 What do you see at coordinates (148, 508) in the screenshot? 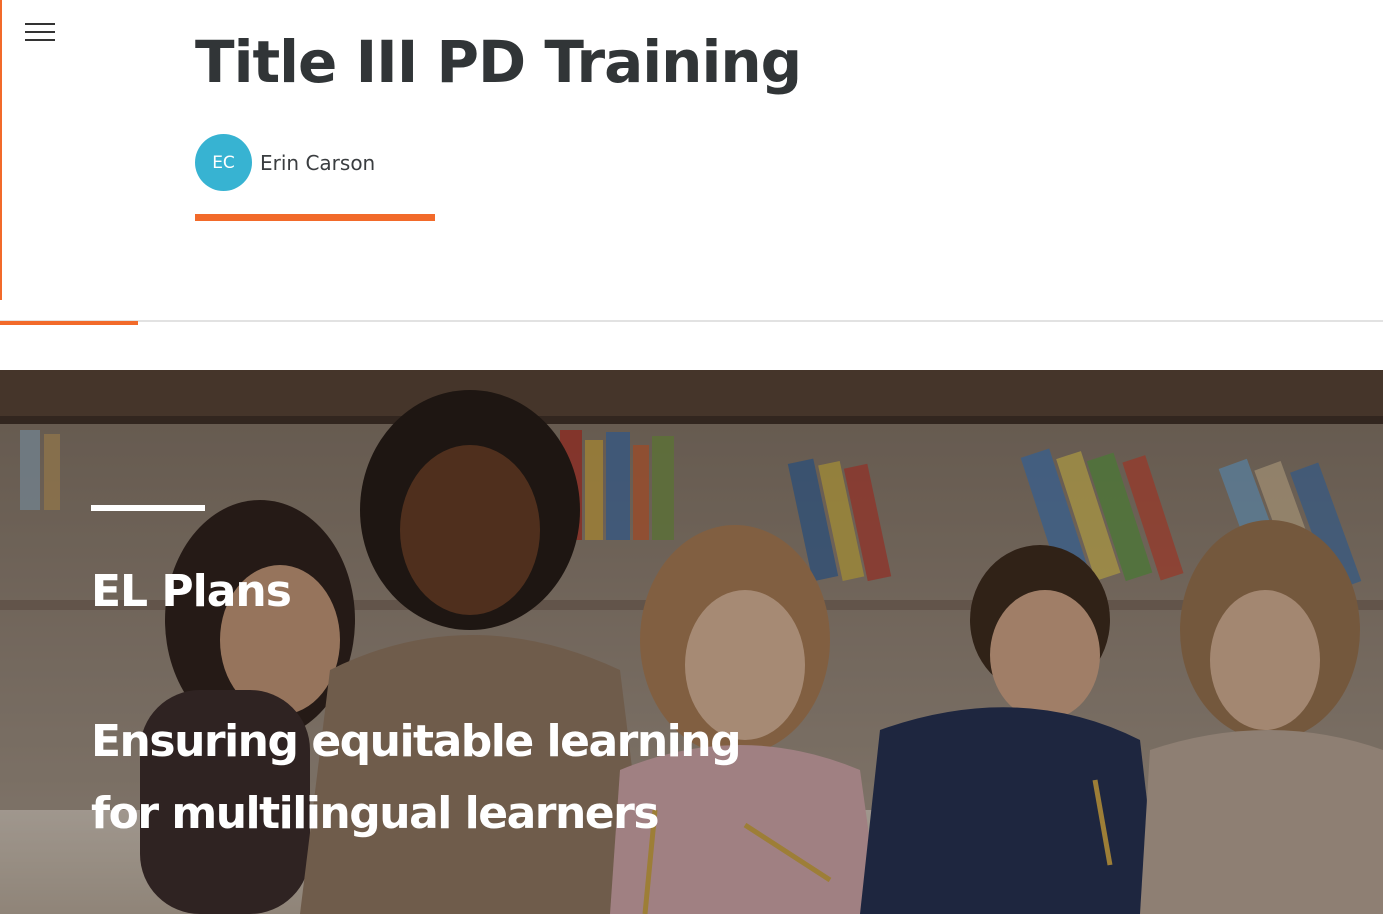
I see `hero-heading-rule` at bounding box center [148, 508].